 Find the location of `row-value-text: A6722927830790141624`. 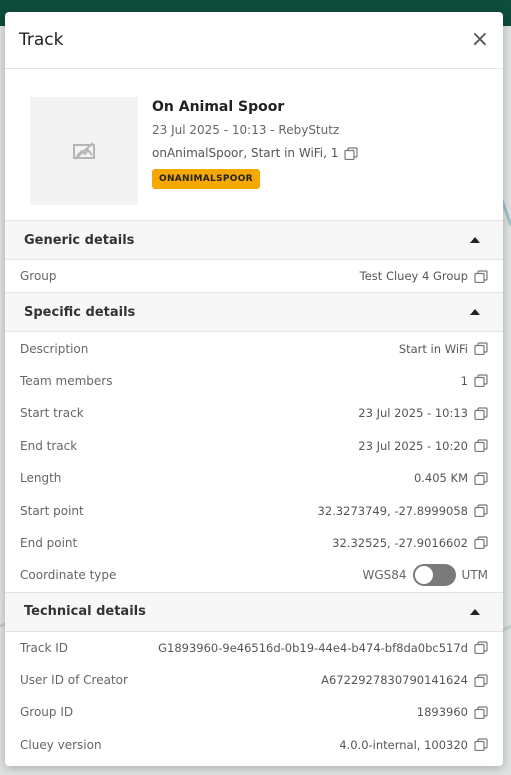

row-value-text: A6722927830790141624 is located at coordinates (394, 680).